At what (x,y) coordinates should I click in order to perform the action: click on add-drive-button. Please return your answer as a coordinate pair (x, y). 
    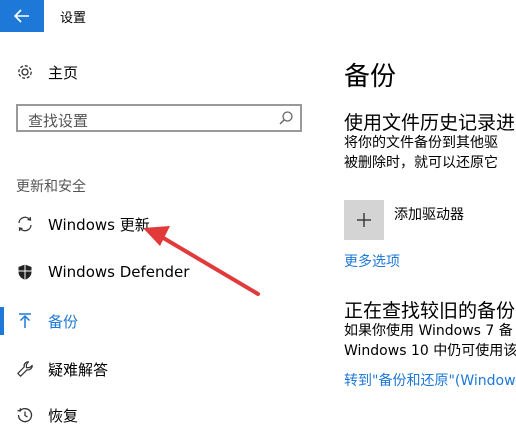
    Looking at the image, I should click on (364, 220).